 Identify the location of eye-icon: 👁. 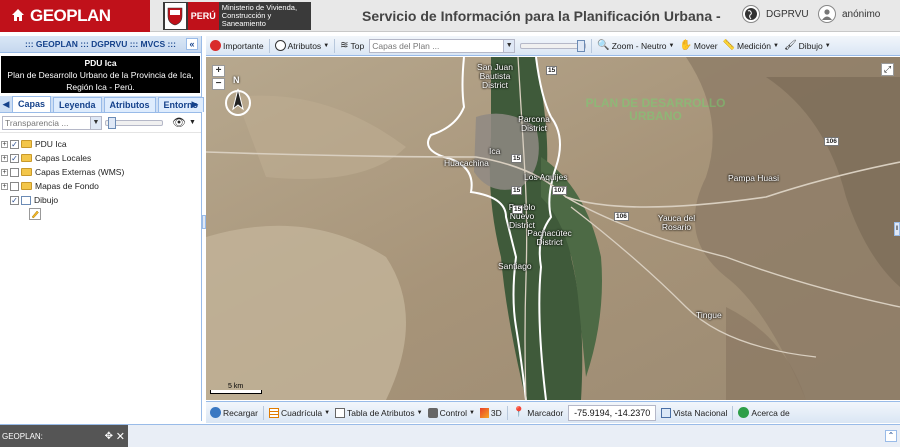
(179, 122).